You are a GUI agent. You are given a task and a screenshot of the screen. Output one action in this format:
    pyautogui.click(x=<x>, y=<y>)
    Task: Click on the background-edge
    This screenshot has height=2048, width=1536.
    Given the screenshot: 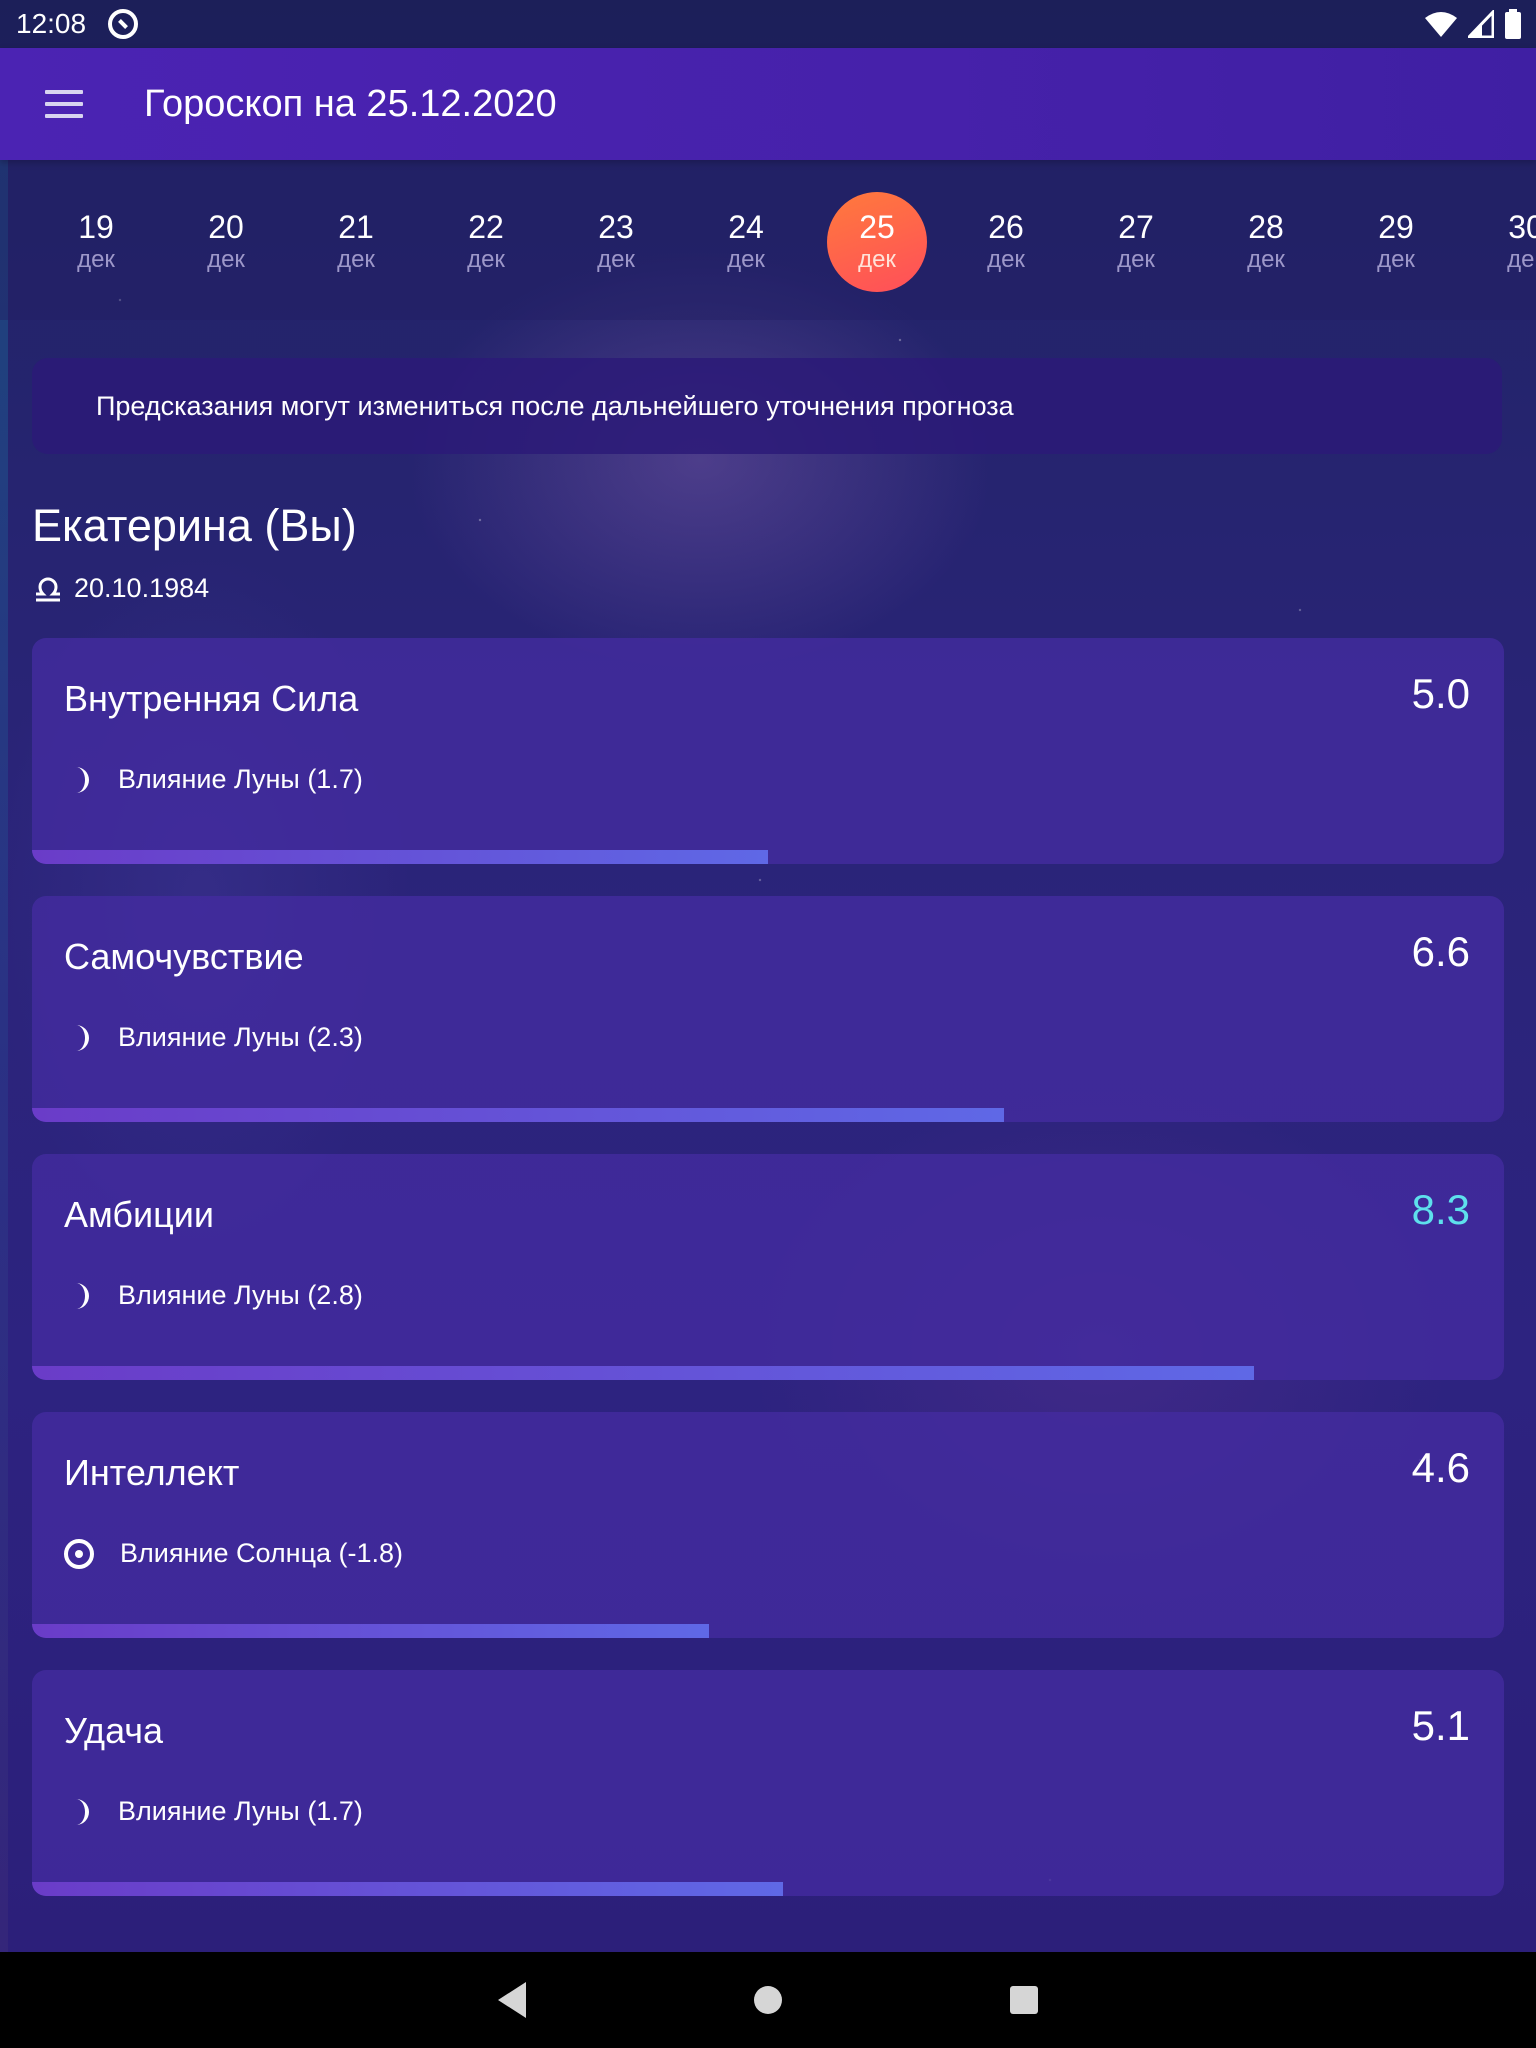 What is the action you would take?
    pyautogui.click(x=4, y=1056)
    